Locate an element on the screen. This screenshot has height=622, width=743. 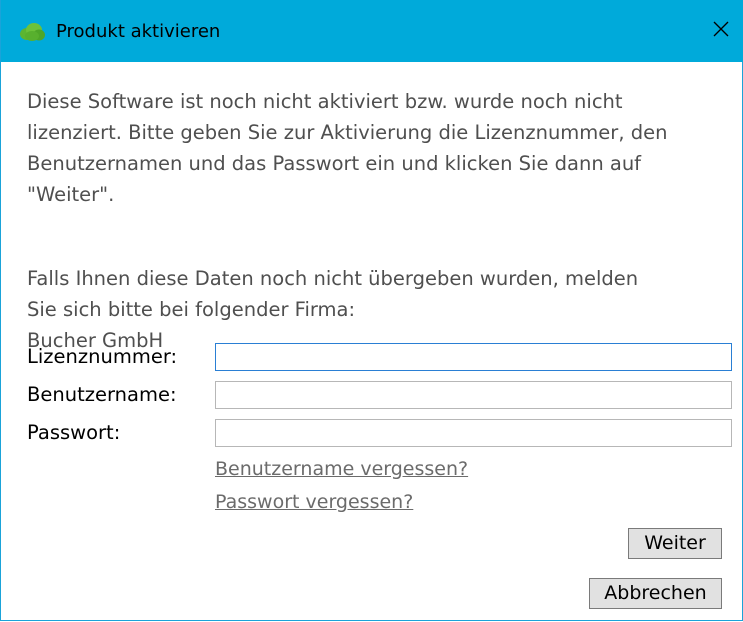
title-bar: Produkt aktivieren is located at coordinates (372, 31).